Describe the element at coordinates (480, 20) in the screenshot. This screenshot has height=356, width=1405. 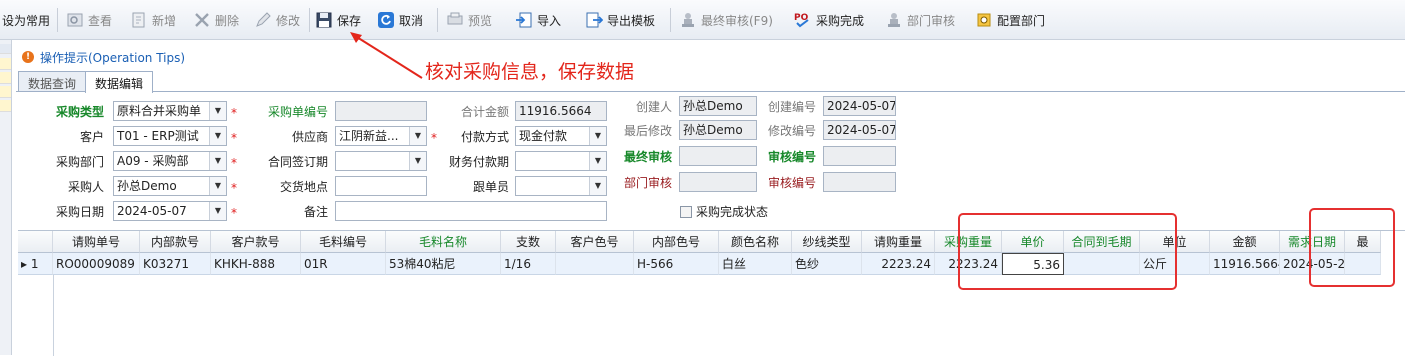
I see `toolbar-label: 预览` at that location.